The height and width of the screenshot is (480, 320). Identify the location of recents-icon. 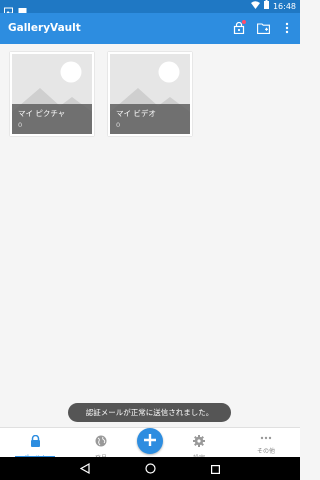
(215, 468).